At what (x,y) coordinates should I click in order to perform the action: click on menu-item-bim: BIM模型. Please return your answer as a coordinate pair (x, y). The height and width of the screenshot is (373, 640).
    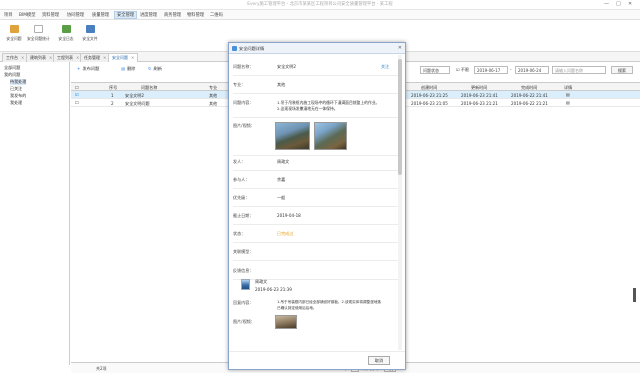
    Looking at the image, I should click on (27, 15).